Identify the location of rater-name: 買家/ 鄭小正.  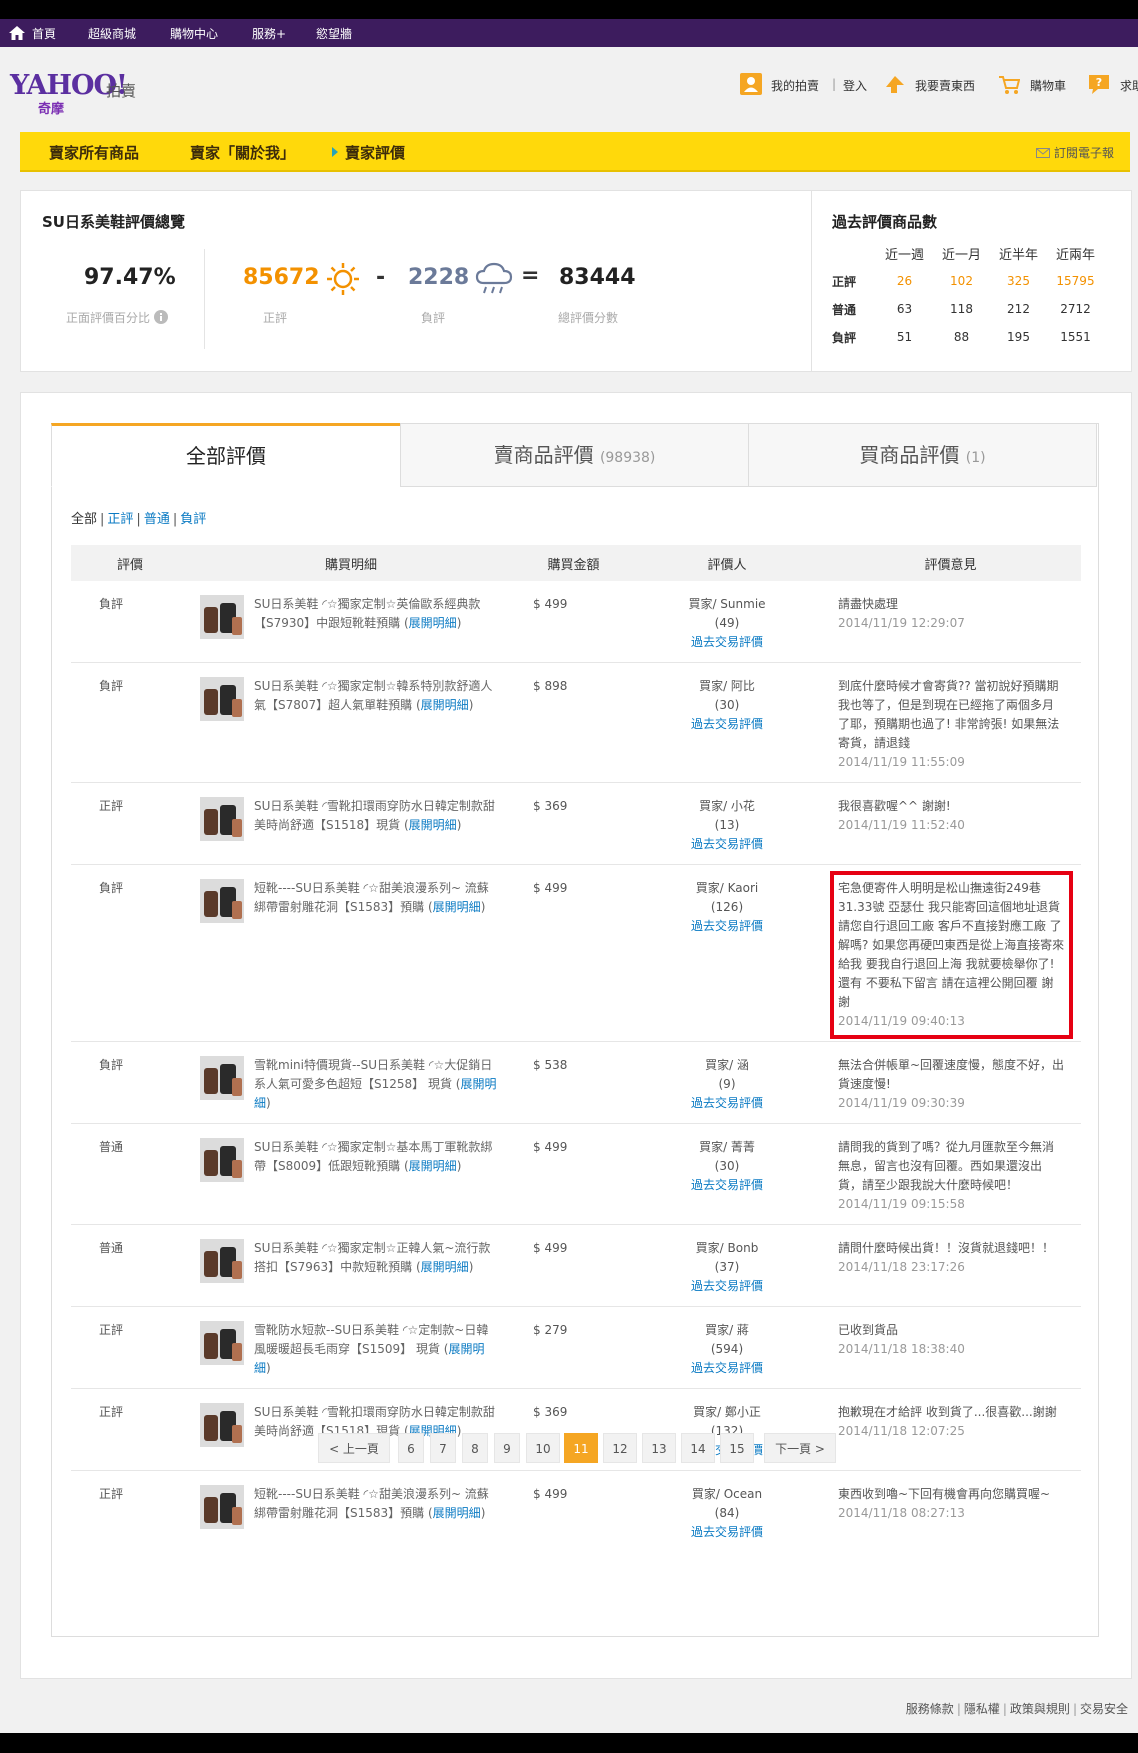
(727, 1412).